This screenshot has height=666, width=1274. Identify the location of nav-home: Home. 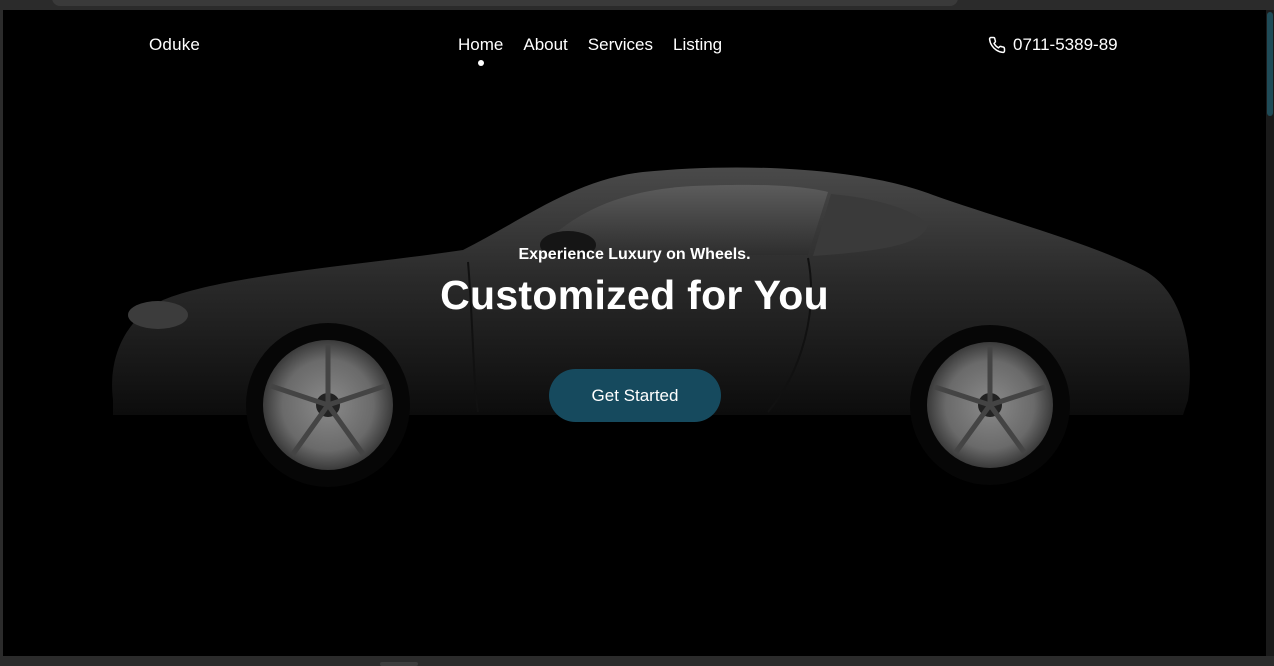
(481, 50).